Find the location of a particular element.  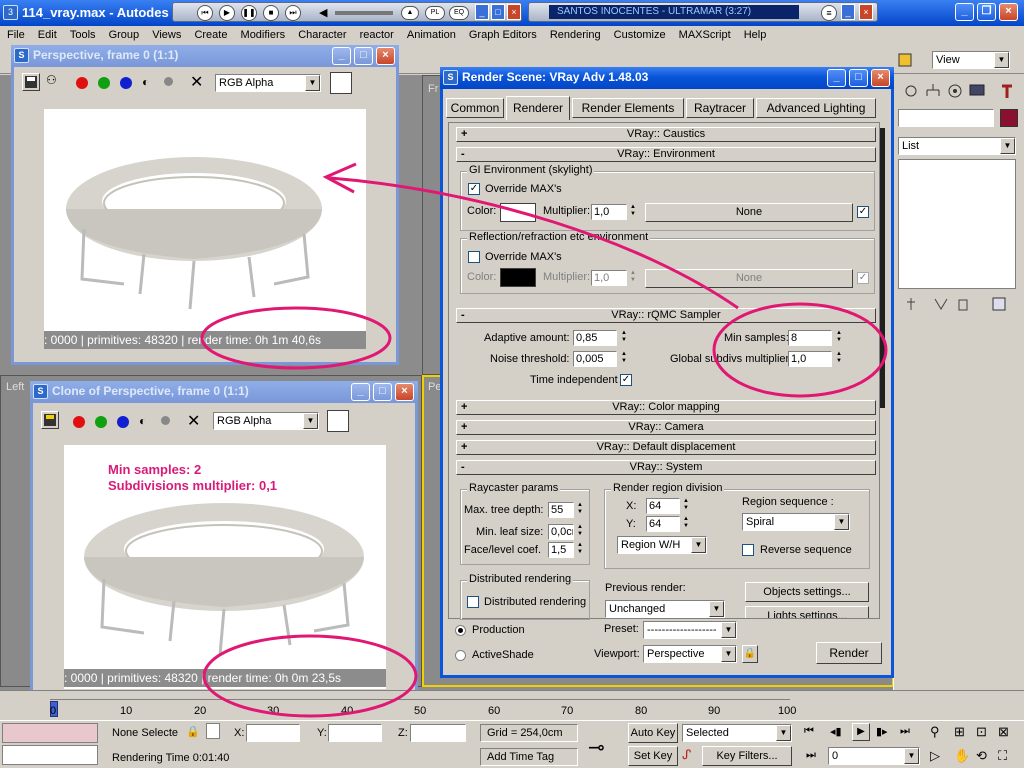

absolute-mode-icon is located at coordinates (213, 731).